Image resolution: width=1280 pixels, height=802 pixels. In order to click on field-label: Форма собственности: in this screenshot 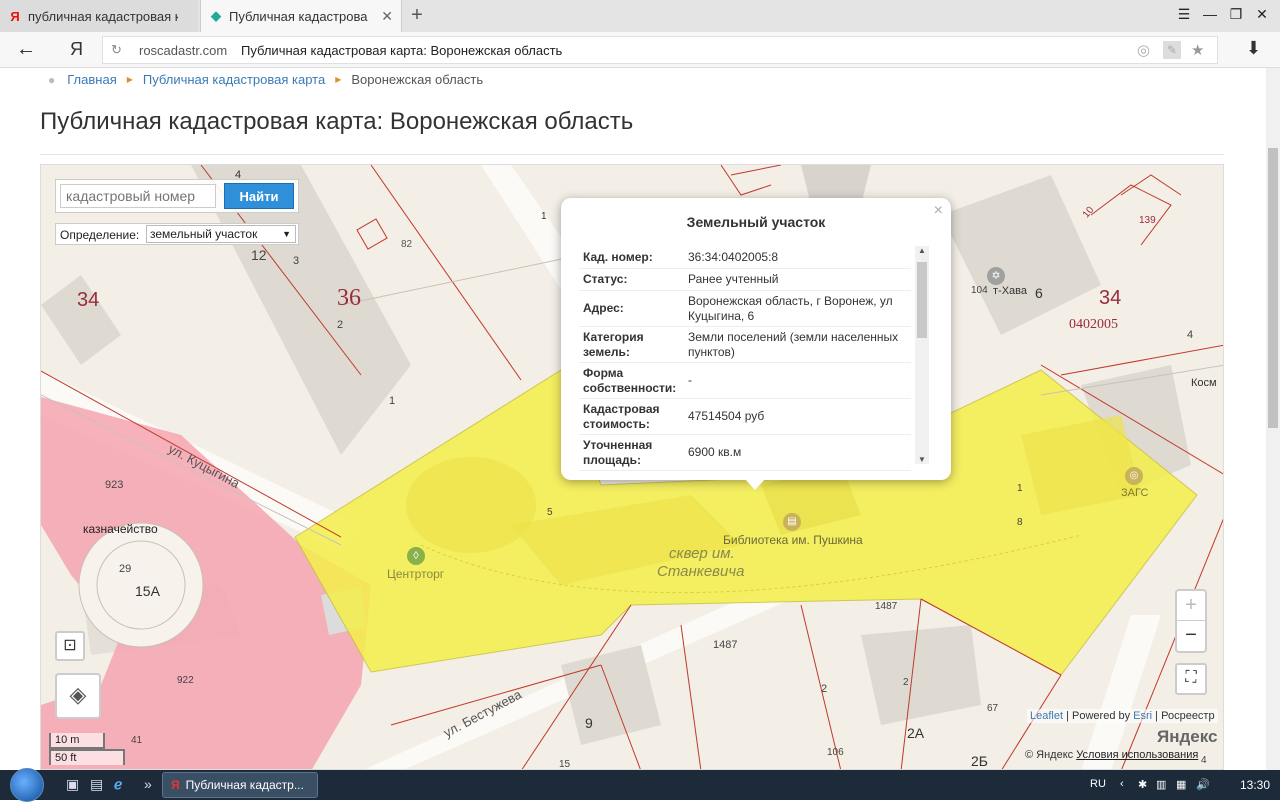, I will do `click(631, 380)`.